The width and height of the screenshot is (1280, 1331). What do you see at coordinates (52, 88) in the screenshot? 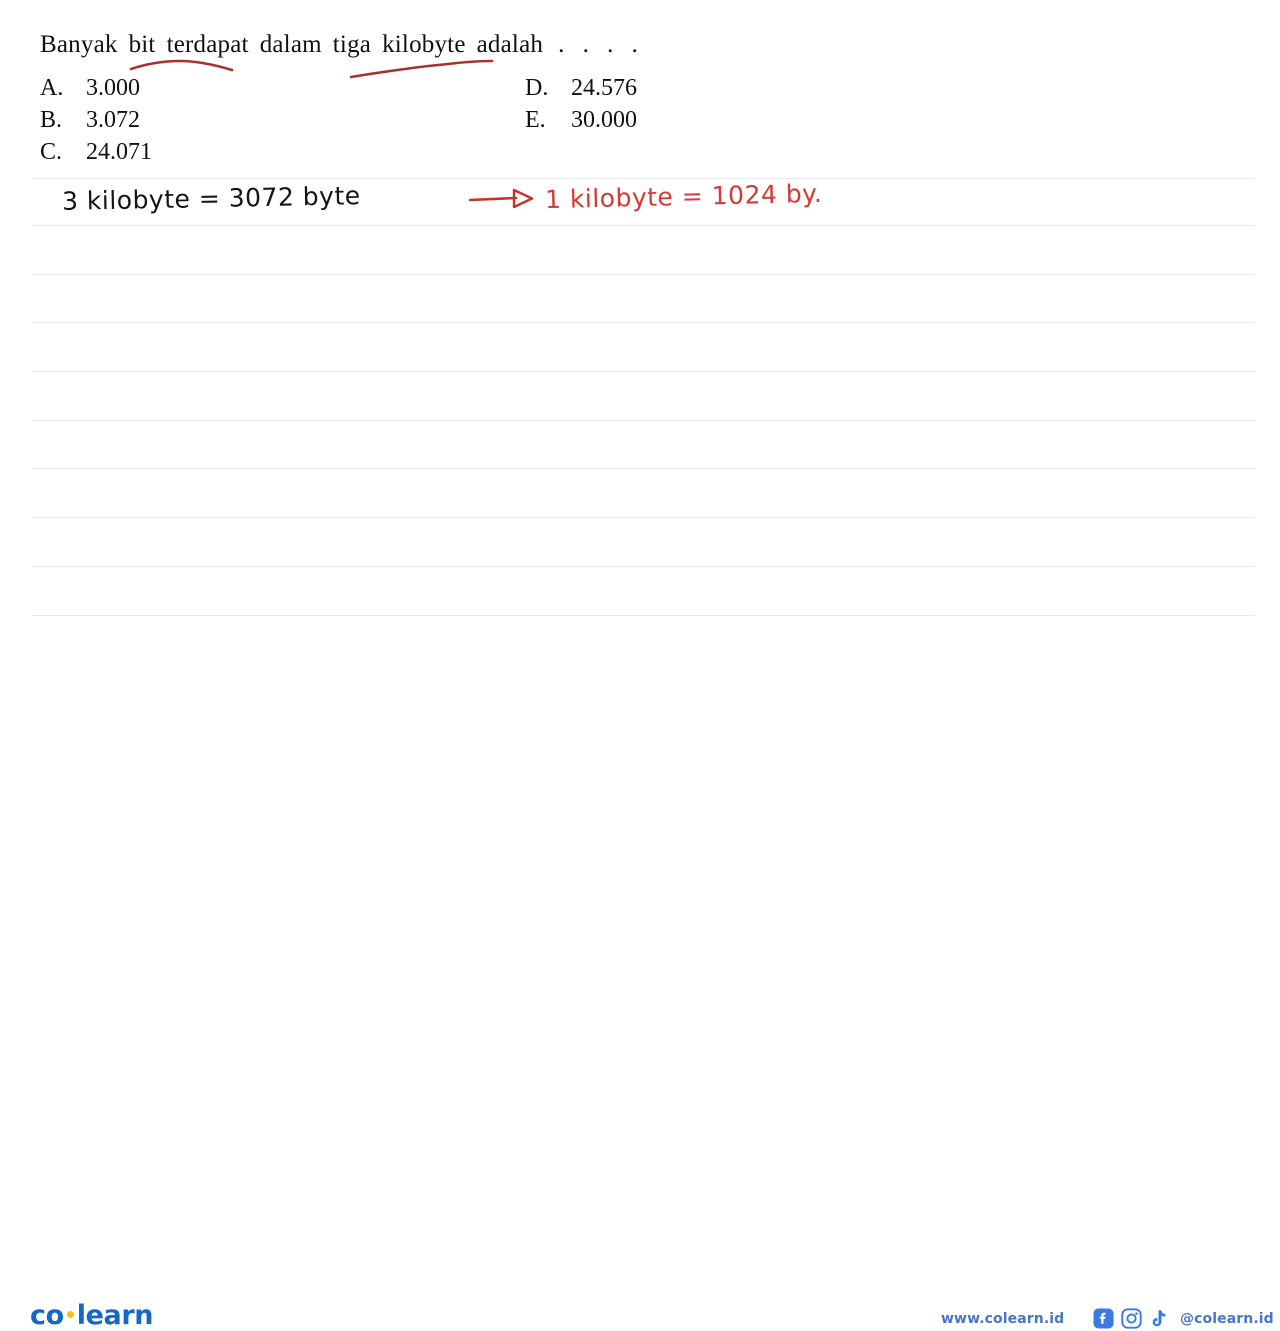
I see `option-a-label: A.` at bounding box center [52, 88].